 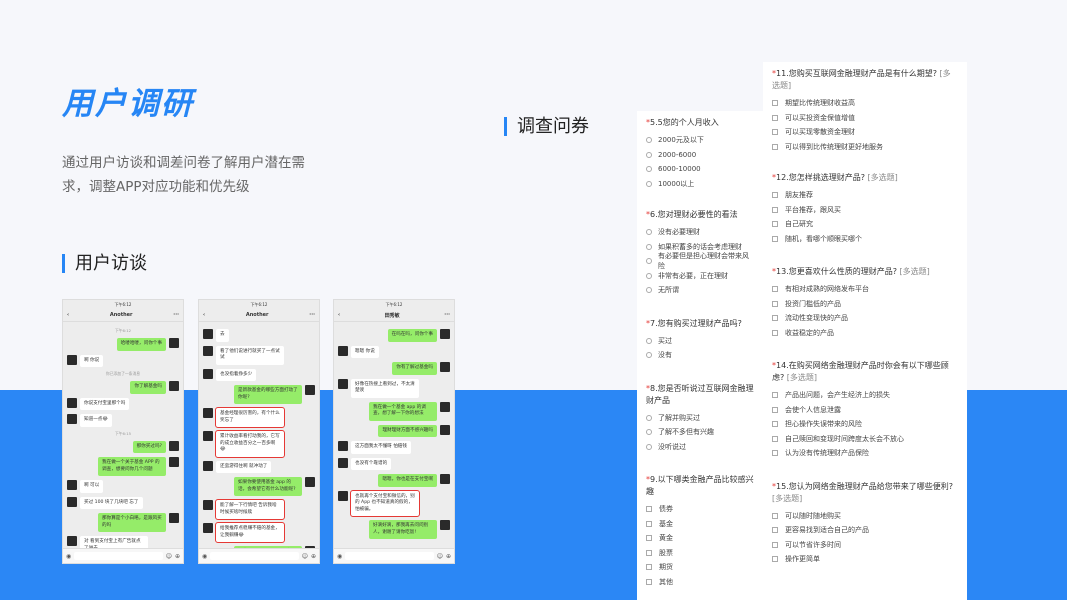 What do you see at coordinates (865, 132) in the screenshot?
I see `option-row: 可以买现零散资金理财` at bounding box center [865, 132].